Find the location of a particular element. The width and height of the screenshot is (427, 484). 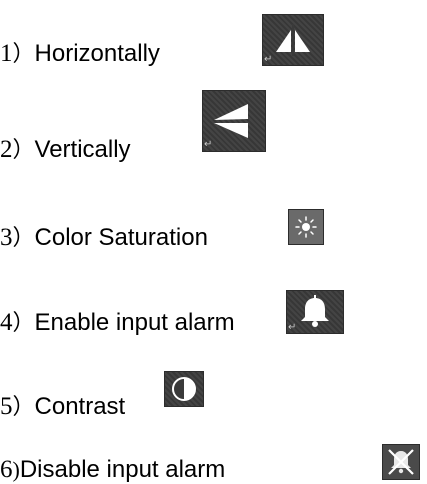

item-number: 1 is located at coordinates (6, 53).